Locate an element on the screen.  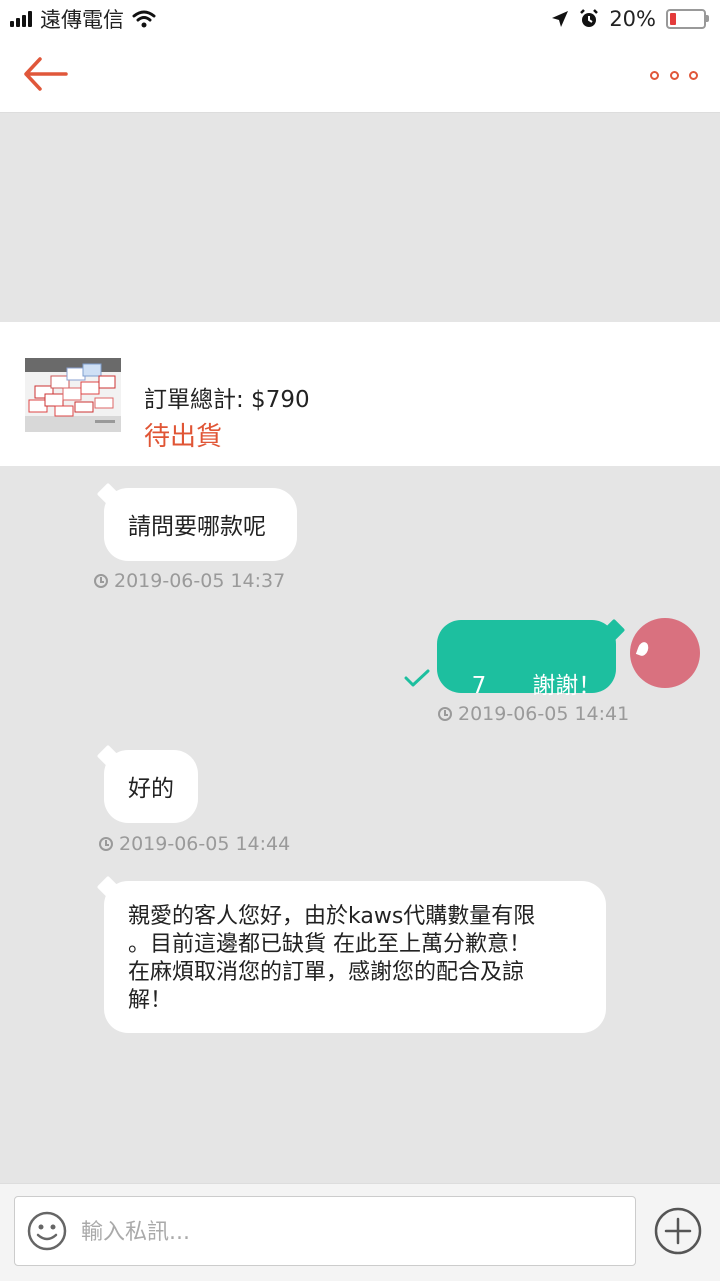
back-button is located at coordinates (46, 75).